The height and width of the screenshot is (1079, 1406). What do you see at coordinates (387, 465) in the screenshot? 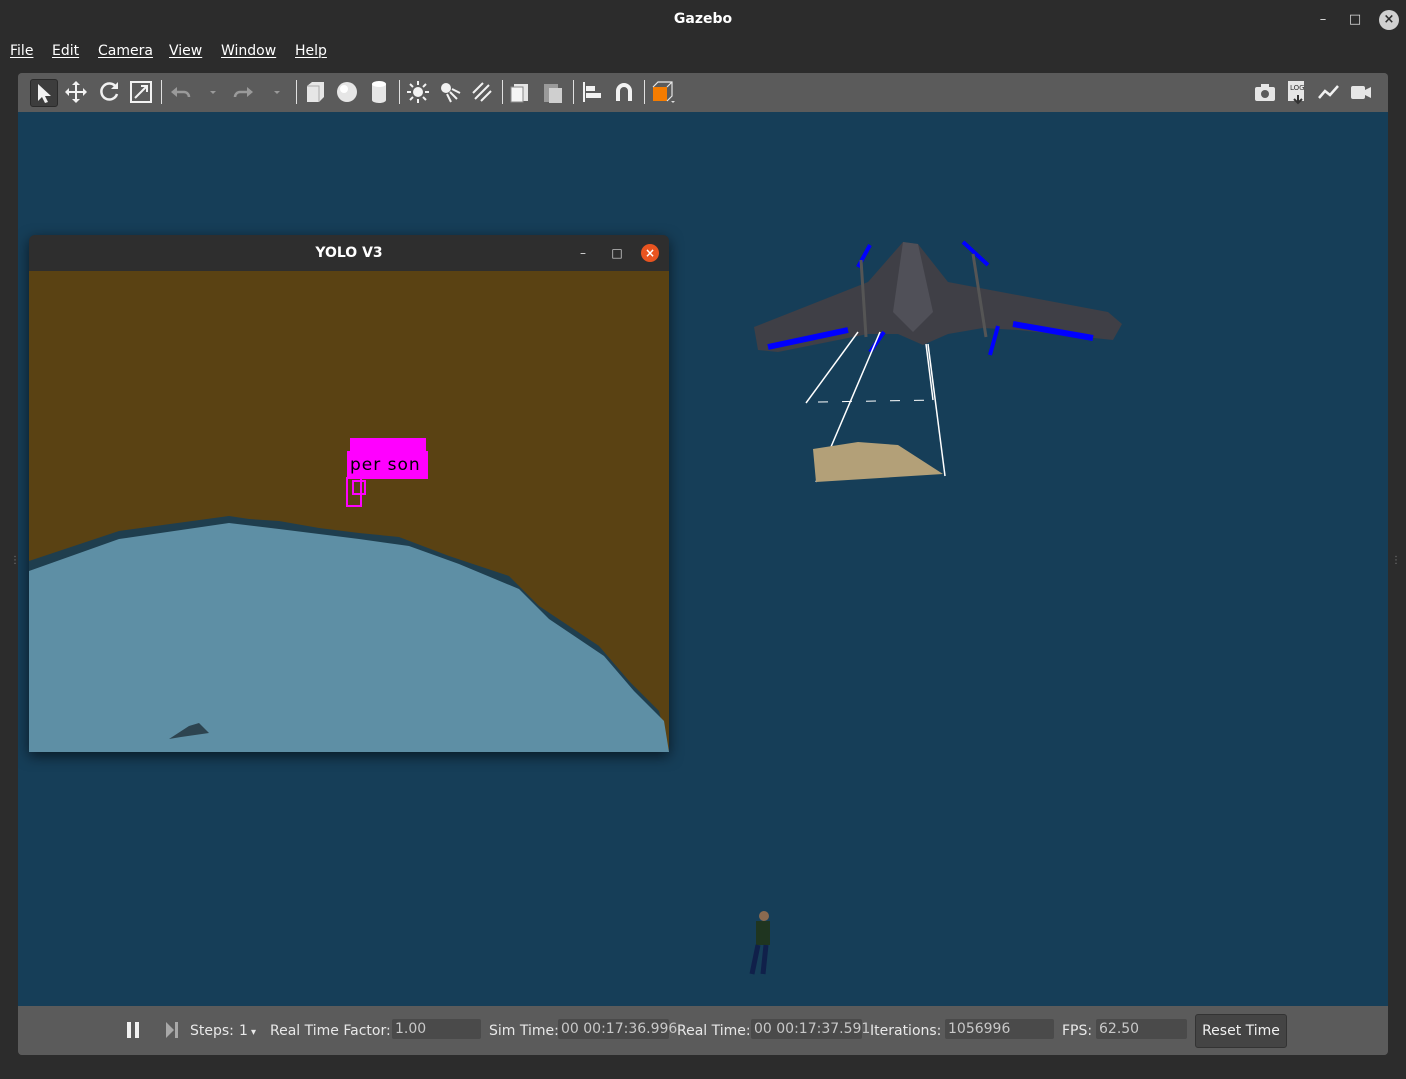
I see `detection-label: per son` at bounding box center [387, 465].